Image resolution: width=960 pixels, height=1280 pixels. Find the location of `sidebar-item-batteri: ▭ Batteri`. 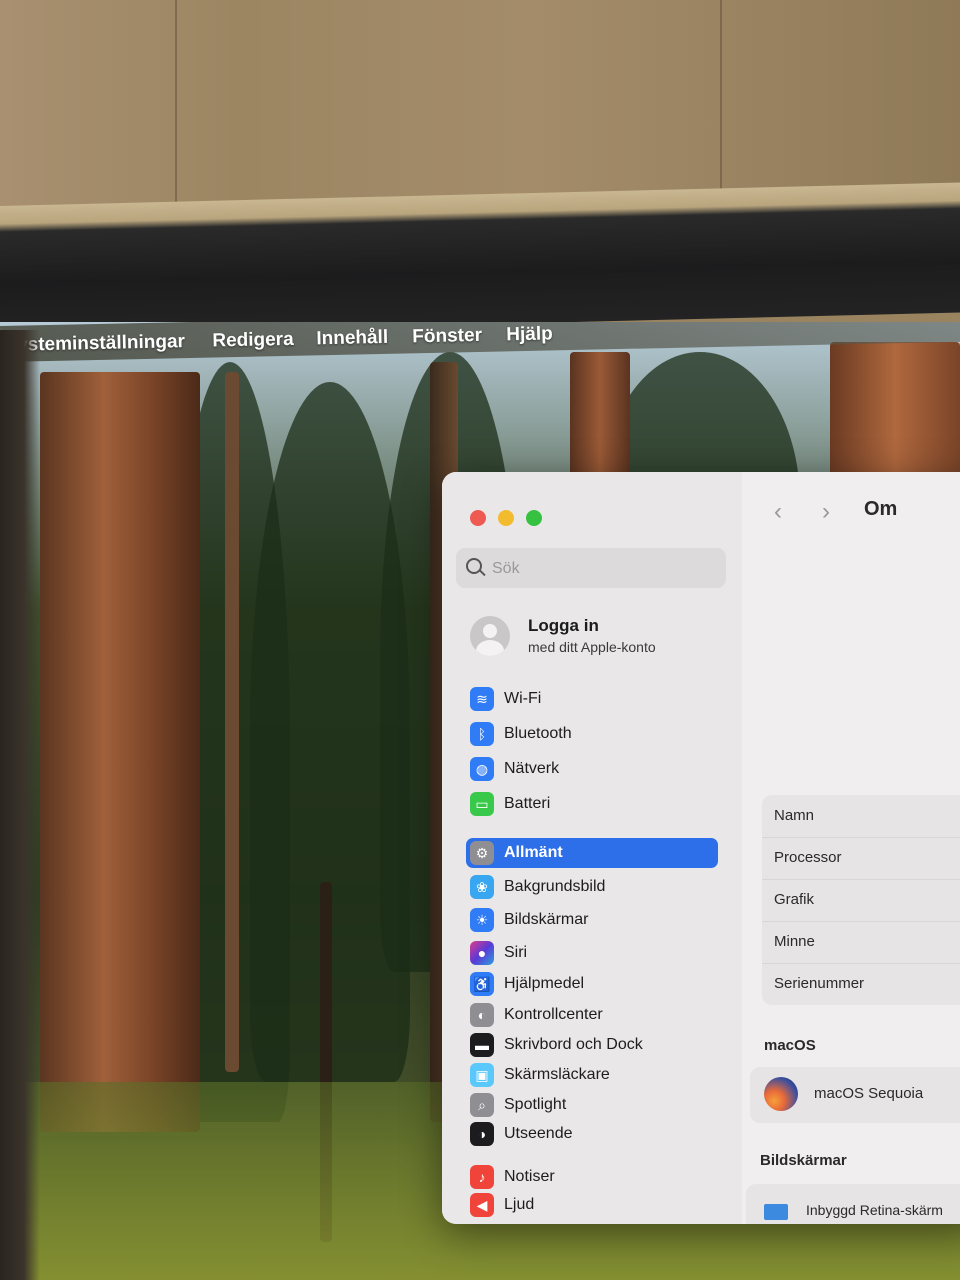

sidebar-item-batteri: ▭ Batteri is located at coordinates (596, 804).